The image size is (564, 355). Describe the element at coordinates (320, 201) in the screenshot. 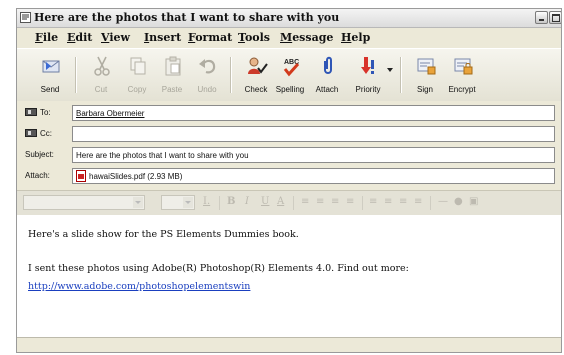

I see `bulleted-list-icon: ≡` at that location.